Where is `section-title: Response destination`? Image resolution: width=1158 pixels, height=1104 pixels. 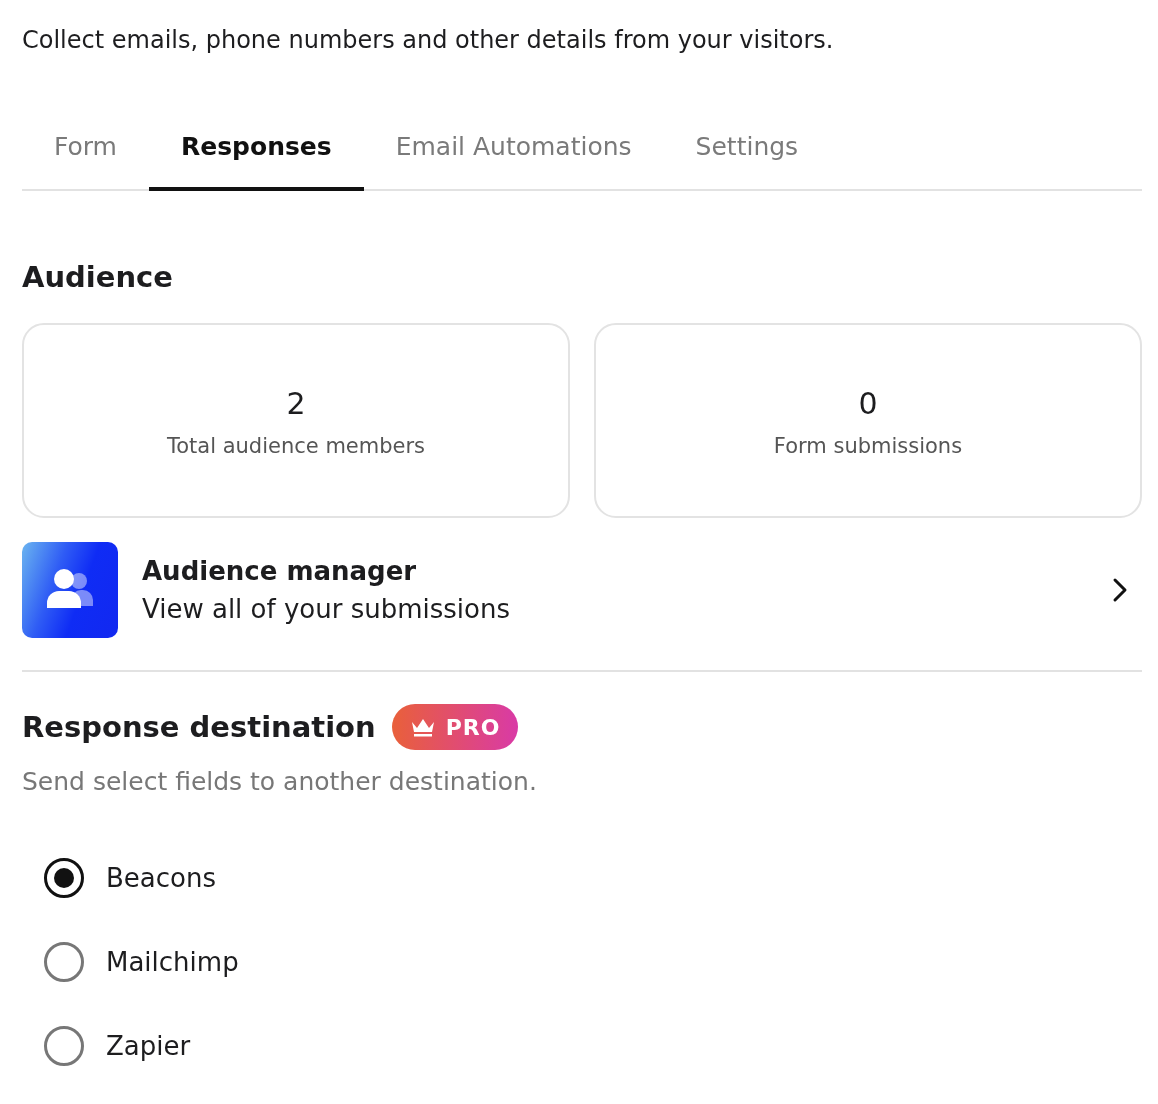 section-title: Response destination is located at coordinates (199, 727).